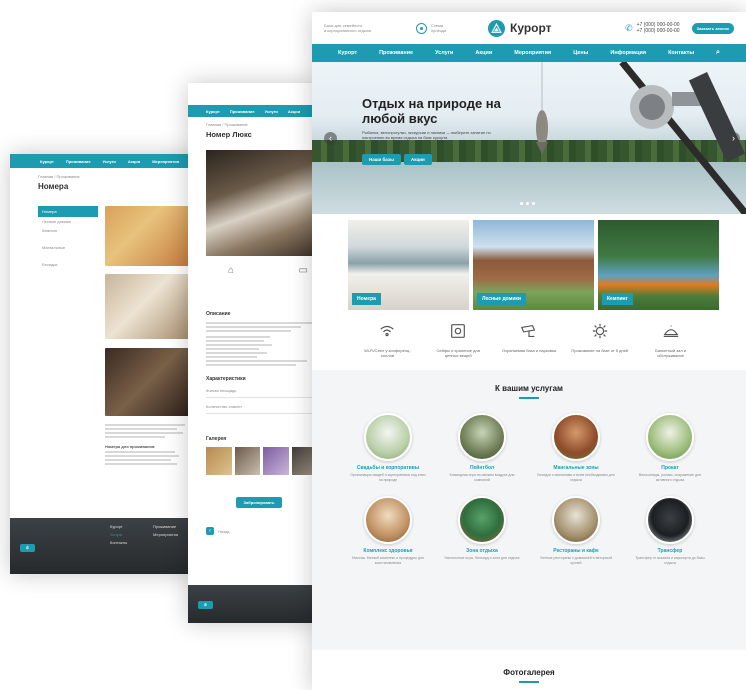  I want to click on feature-label: Банкетный зал и обслуживание, so click(671, 353).